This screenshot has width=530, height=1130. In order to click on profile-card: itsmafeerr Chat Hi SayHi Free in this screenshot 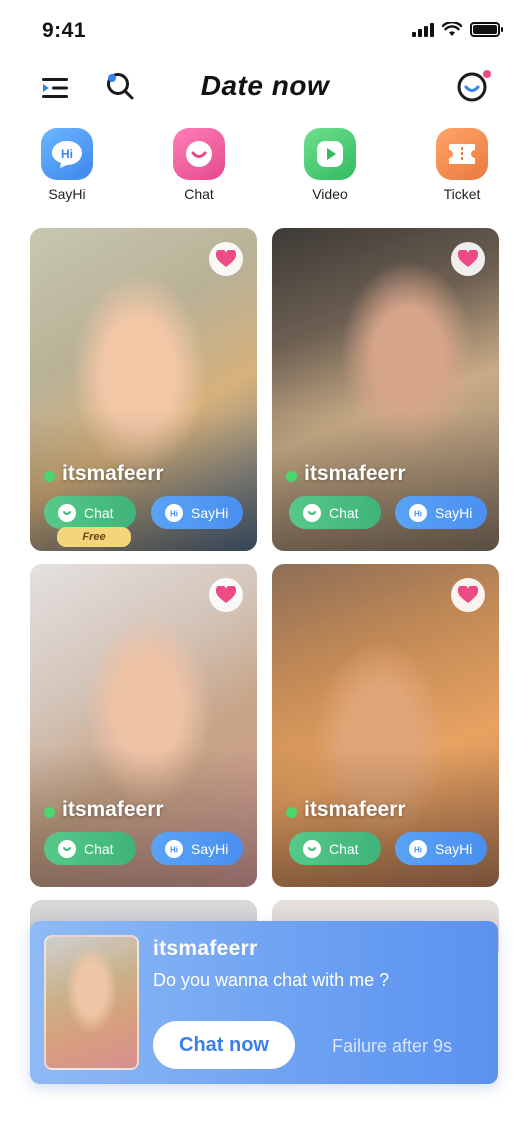, I will do `click(143, 389)`.